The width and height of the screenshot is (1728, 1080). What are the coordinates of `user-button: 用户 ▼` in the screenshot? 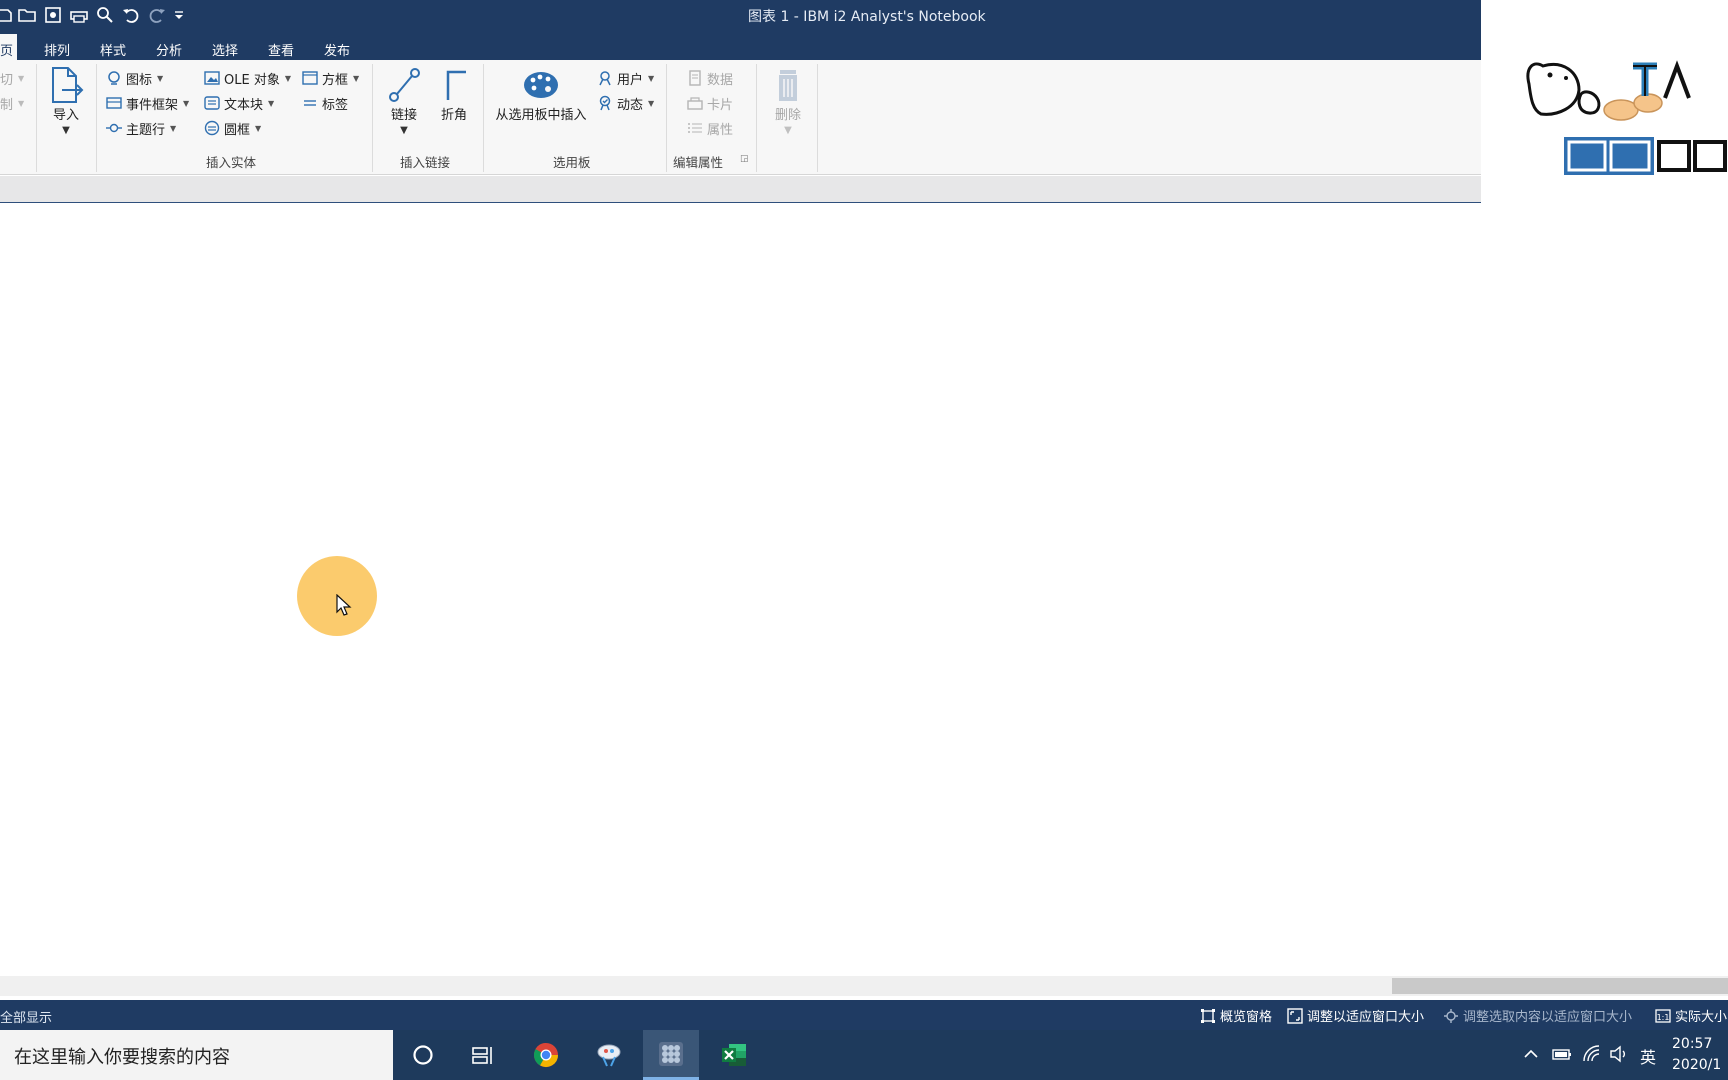 It's located at (625, 78).